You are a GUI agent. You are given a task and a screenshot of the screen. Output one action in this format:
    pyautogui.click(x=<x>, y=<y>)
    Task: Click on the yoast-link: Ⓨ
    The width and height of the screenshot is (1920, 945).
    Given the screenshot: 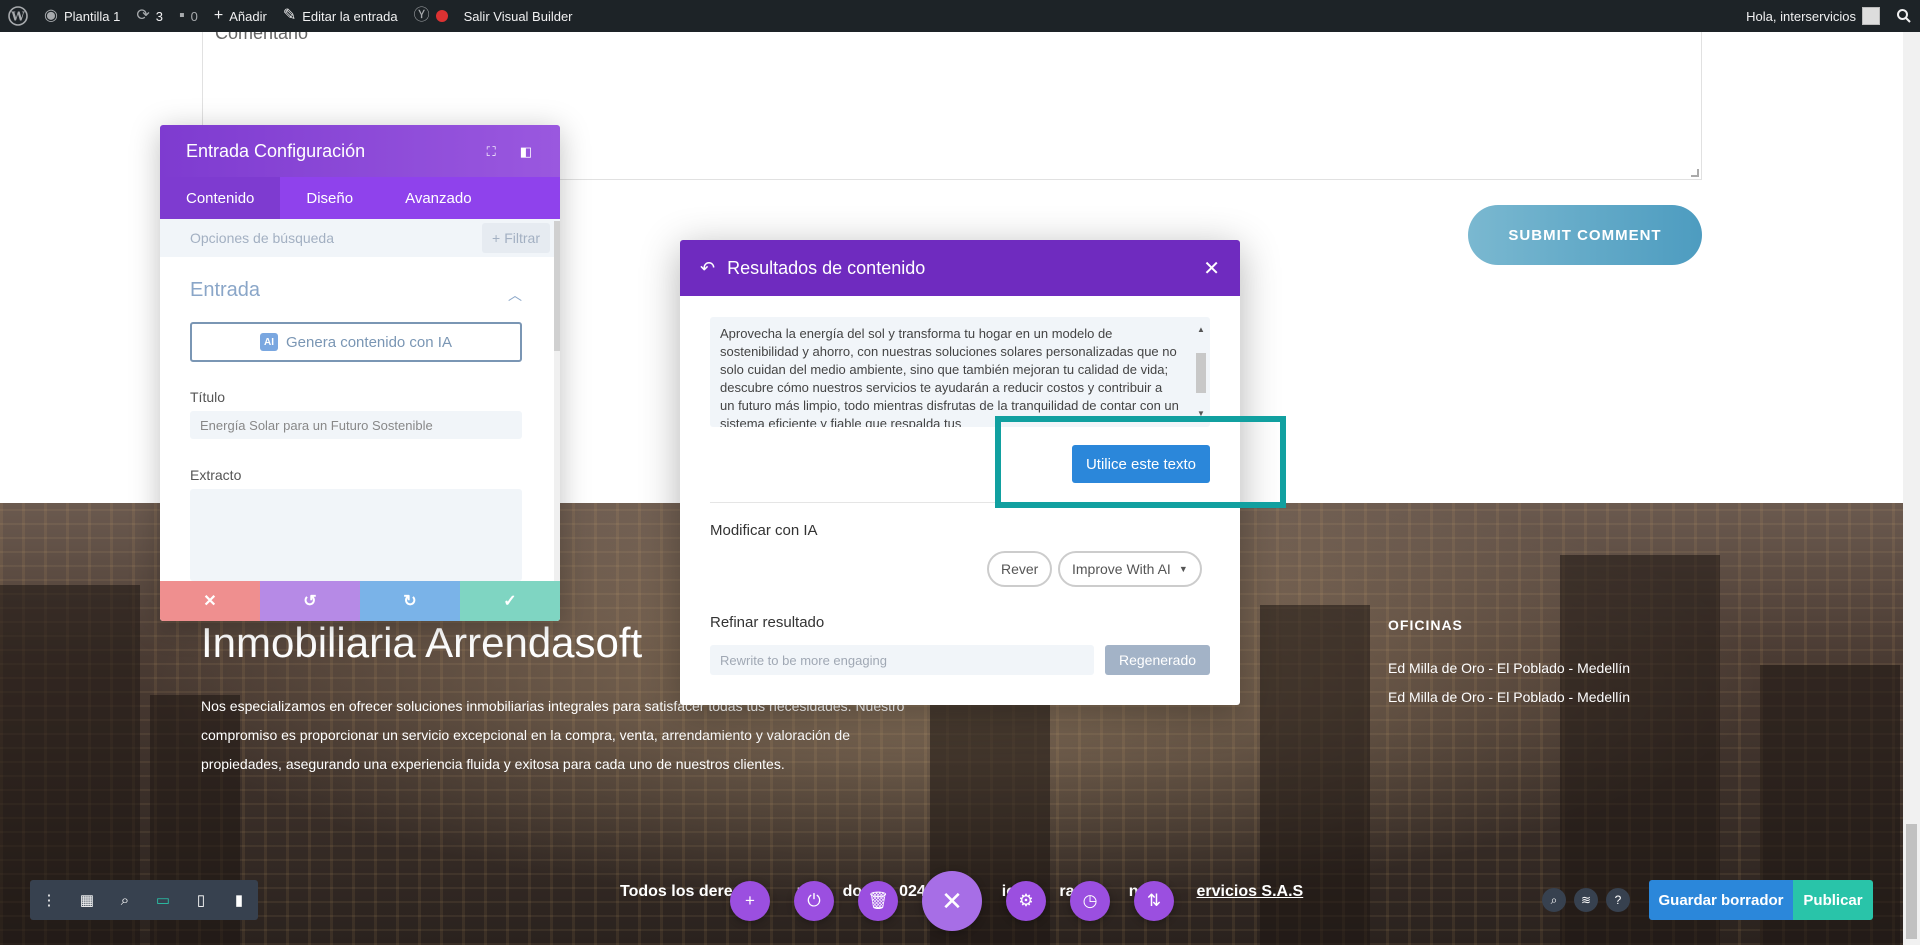 What is the action you would take?
    pyautogui.click(x=431, y=16)
    